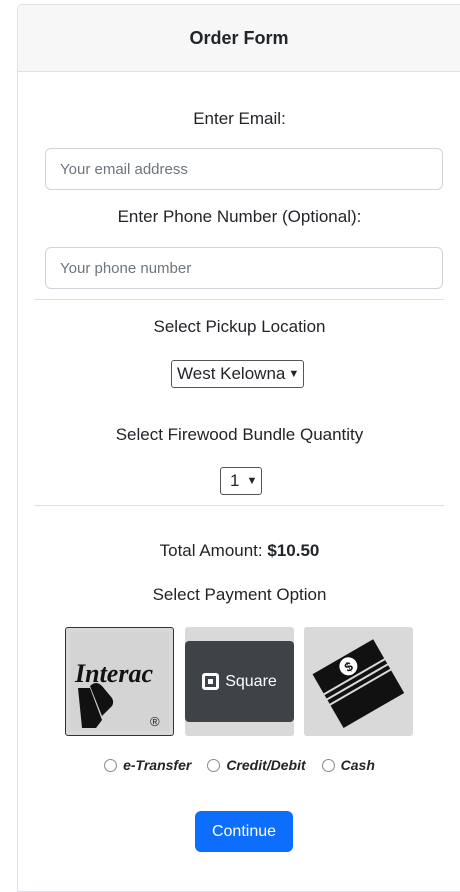 This screenshot has width=460, height=892. I want to click on square-mark-icon, so click(211, 681).